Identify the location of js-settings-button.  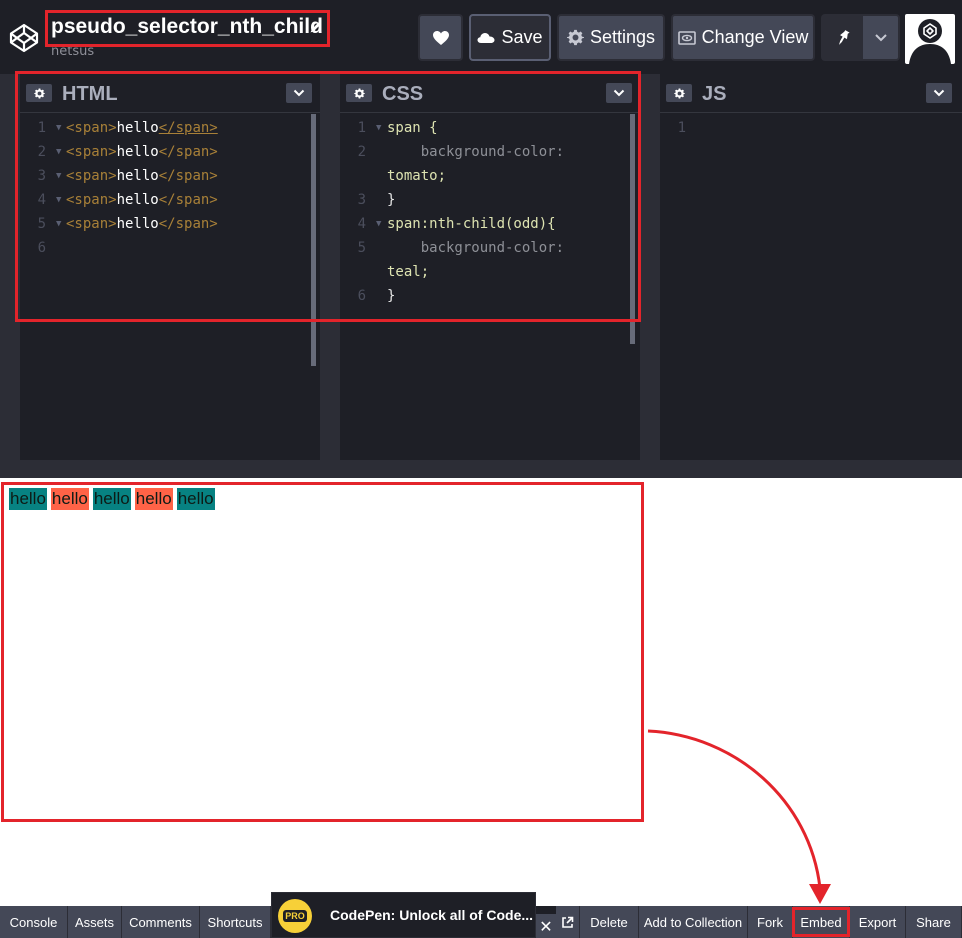
(679, 93).